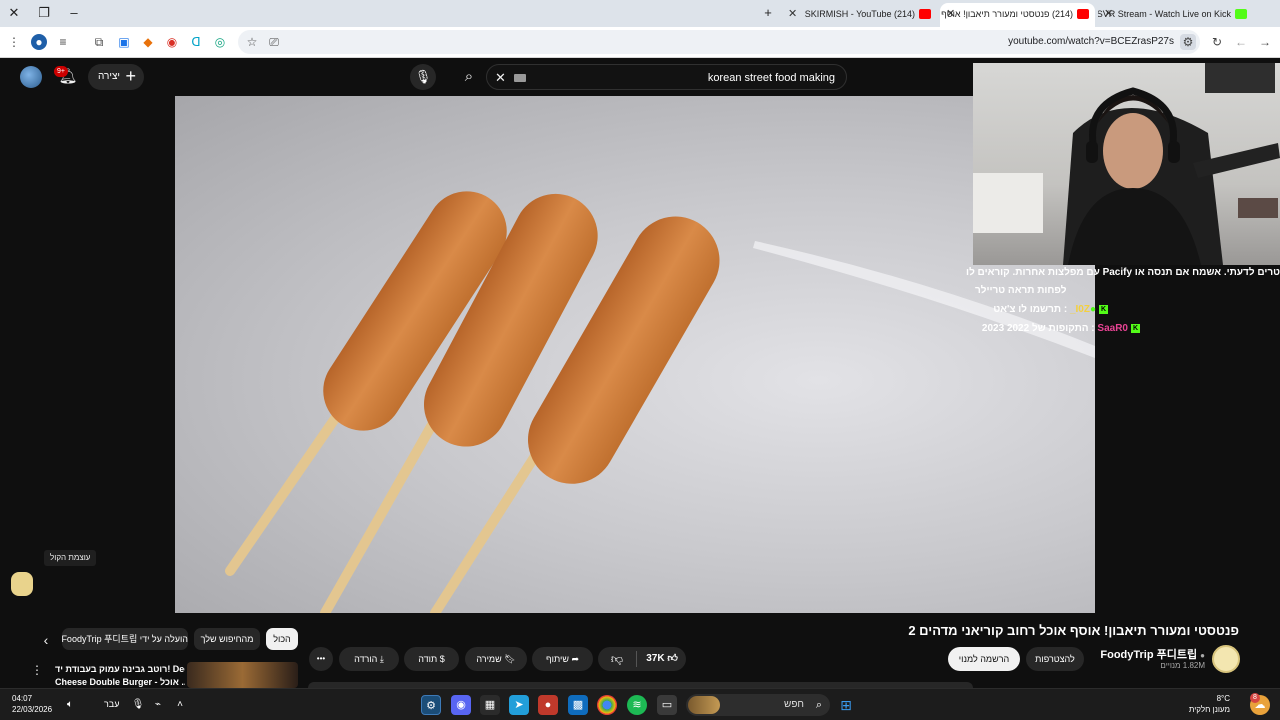 This screenshot has width=1280, height=720. Describe the element at coordinates (1209, 704) in the screenshot. I see `weather-widget: 8°C מעונן חלקית` at that location.